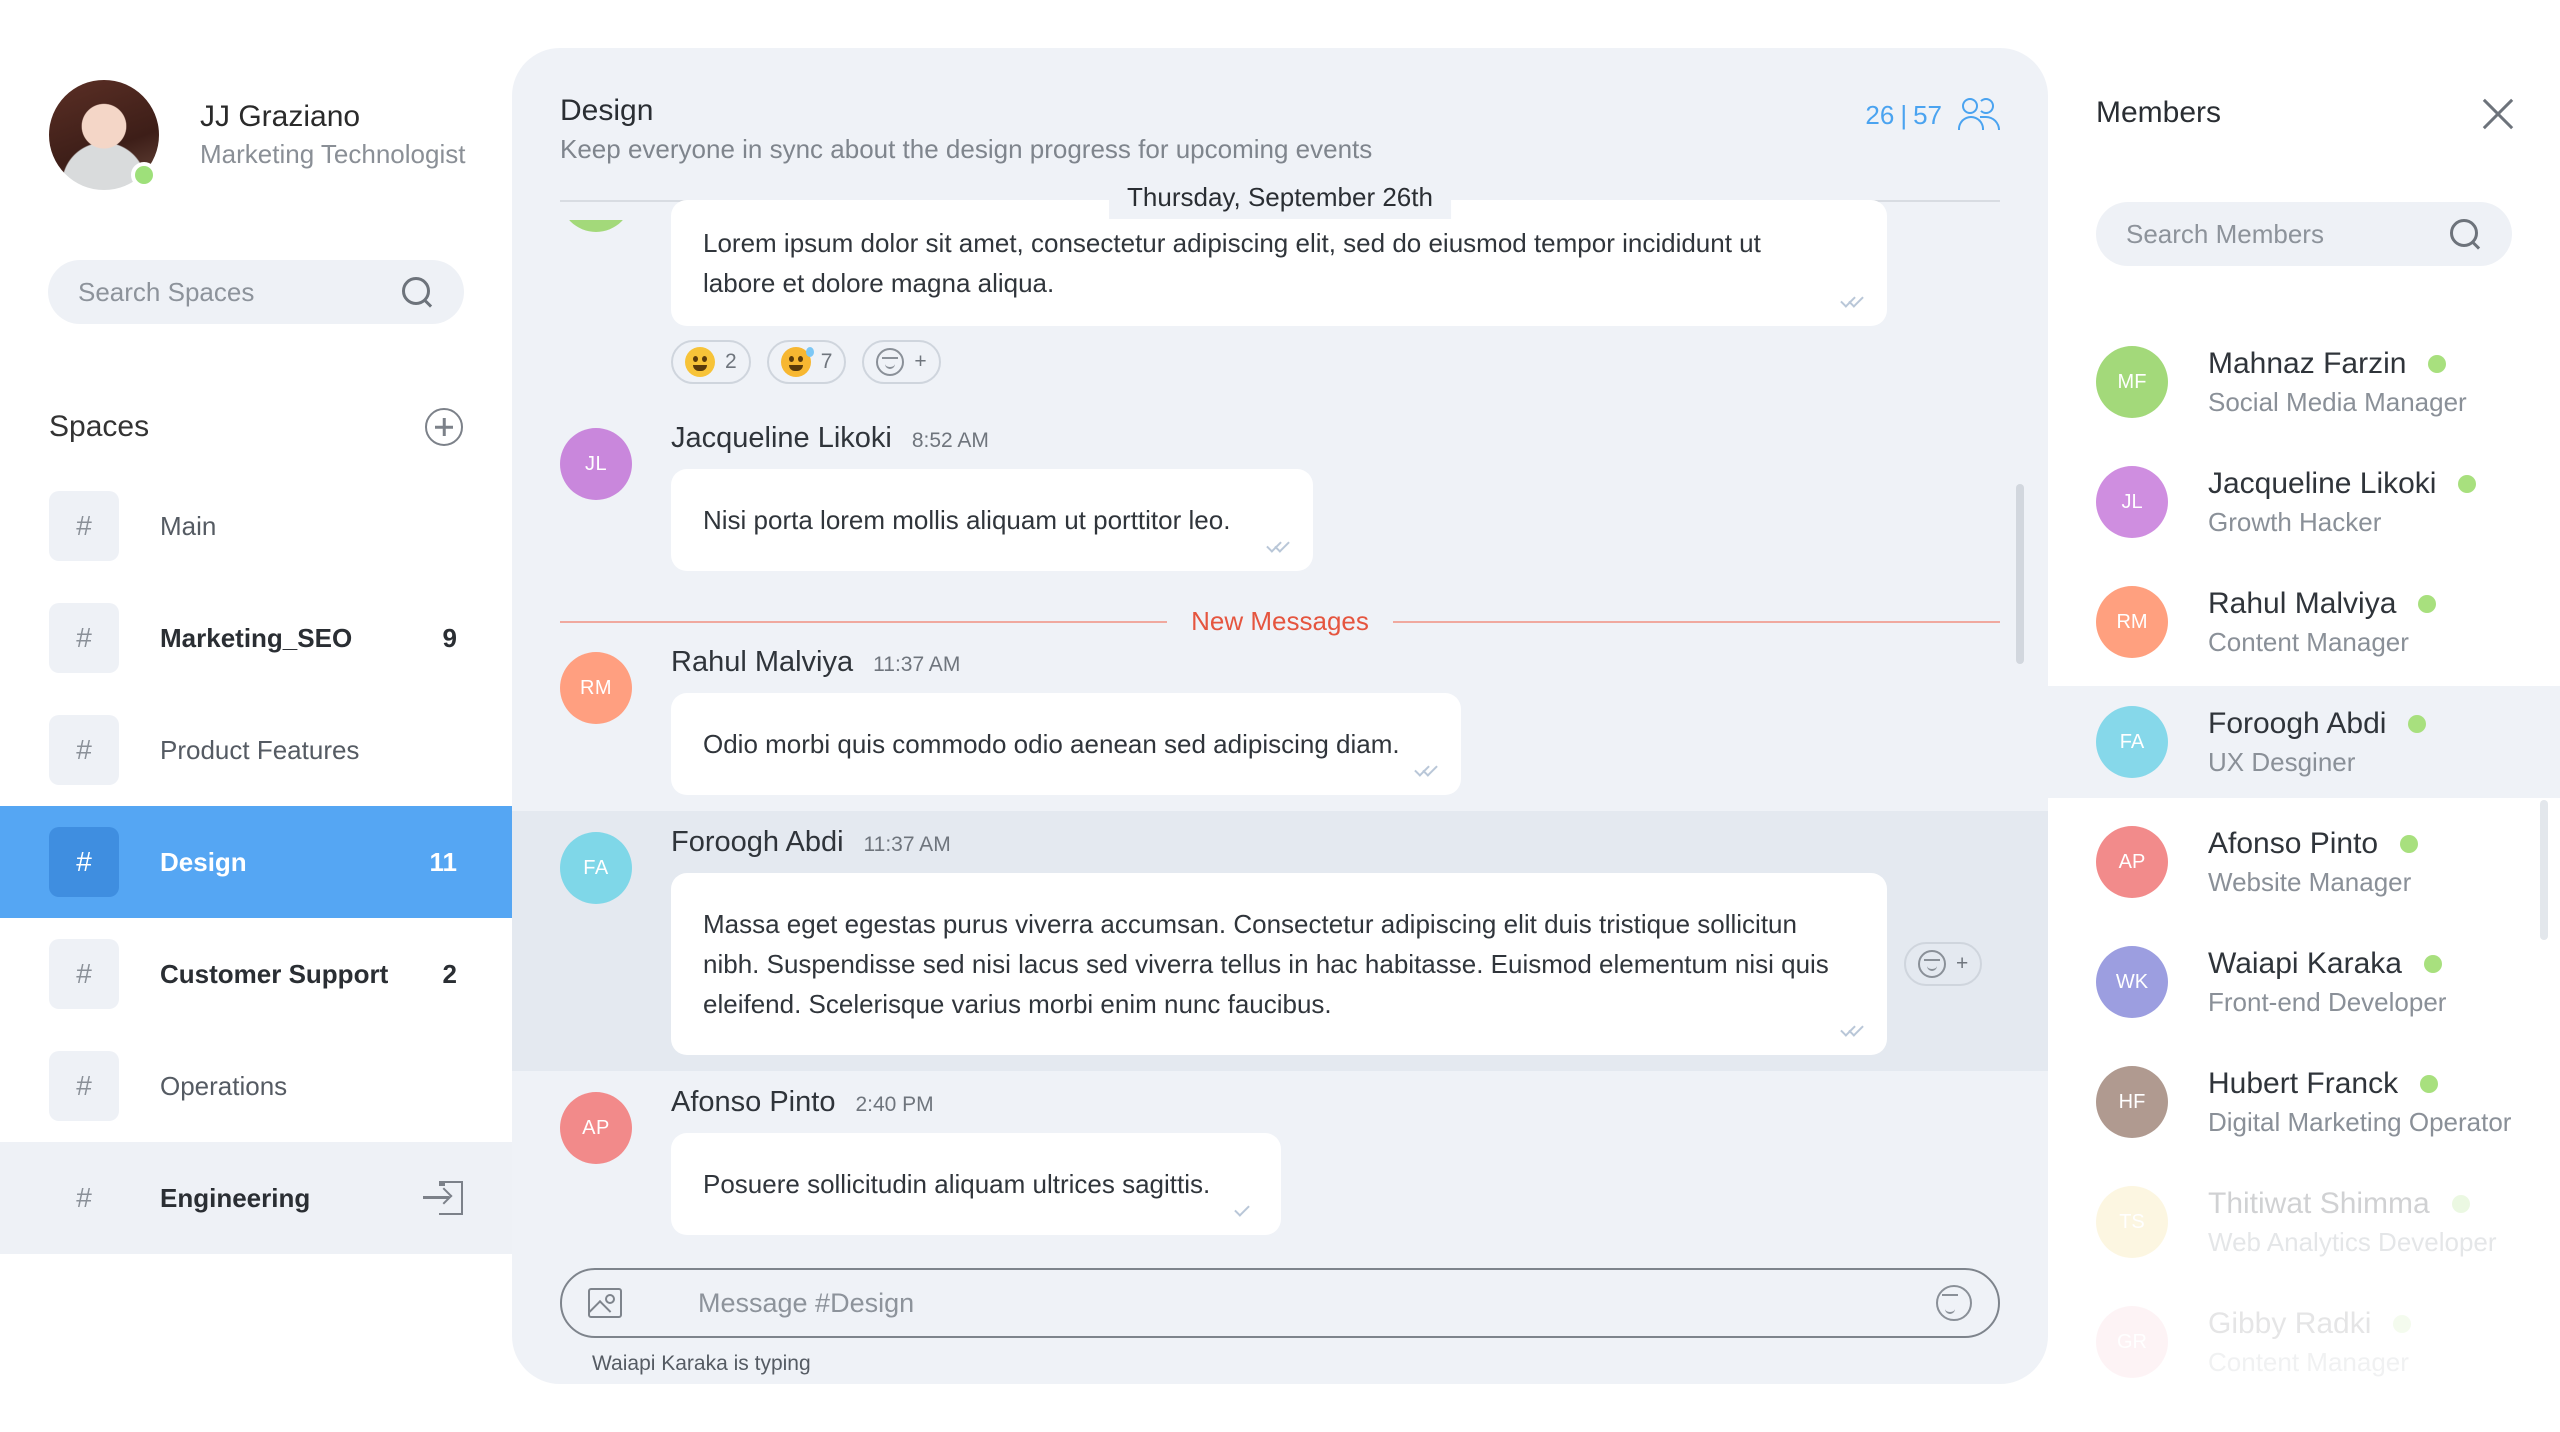 This screenshot has height=1432, width=2560. What do you see at coordinates (280, 116) in the screenshot?
I see `profile-name: JJ Graziano` at bounding box center [280, 116].